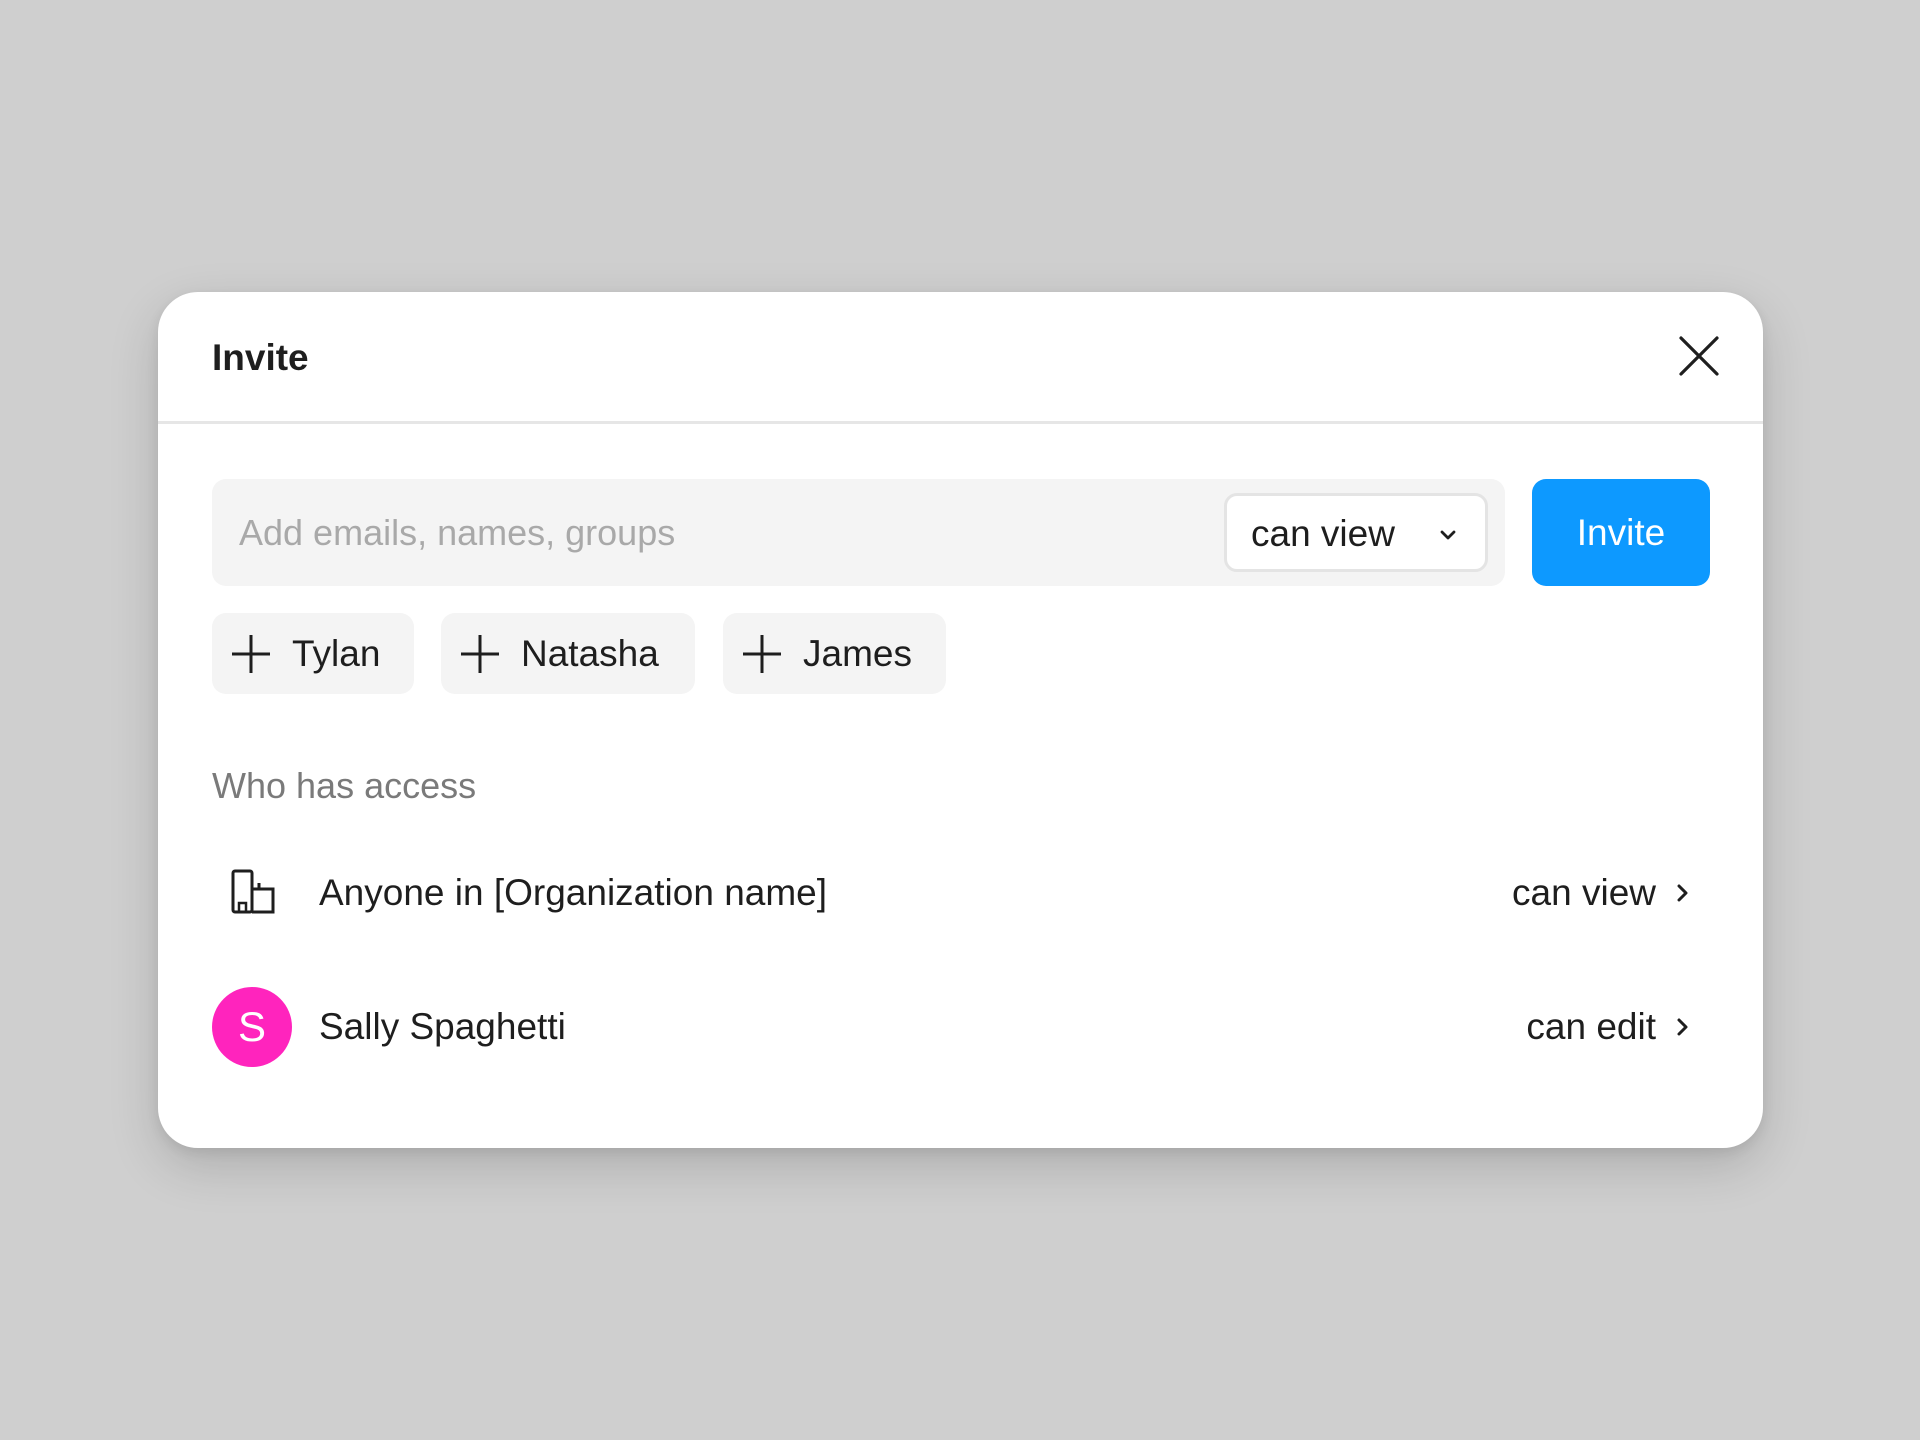 The height and width of the screenshot is (1440, 1920). What do you see at coordinates (442, 1026) in the screenshot?
I see `access-row-name: Sally Spaghetti` at bounding box center [442, 1026].